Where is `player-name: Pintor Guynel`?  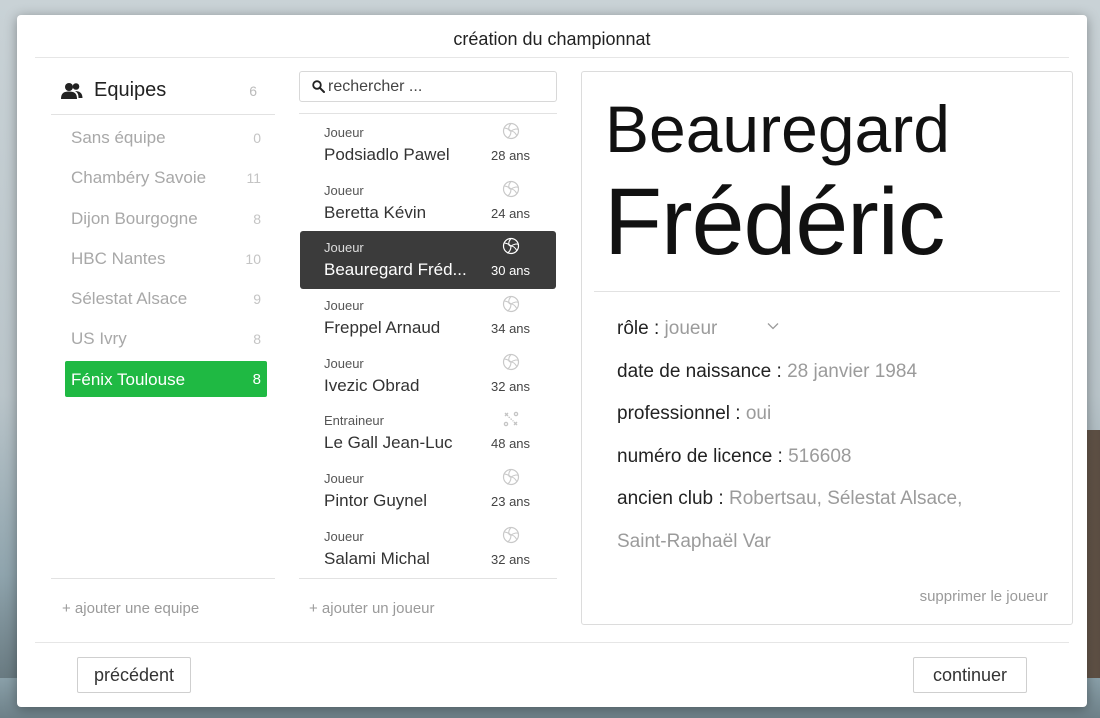 player-name: Pintor Guynel is located at coordinates (375, 500).